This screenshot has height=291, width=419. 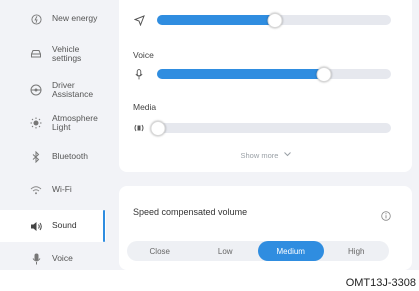 What do you see at coordinates (190, 212) in the screenshot?
I see `speed-compensated-volume-title: Speed compensated volume` at bounding box center [190, 212].